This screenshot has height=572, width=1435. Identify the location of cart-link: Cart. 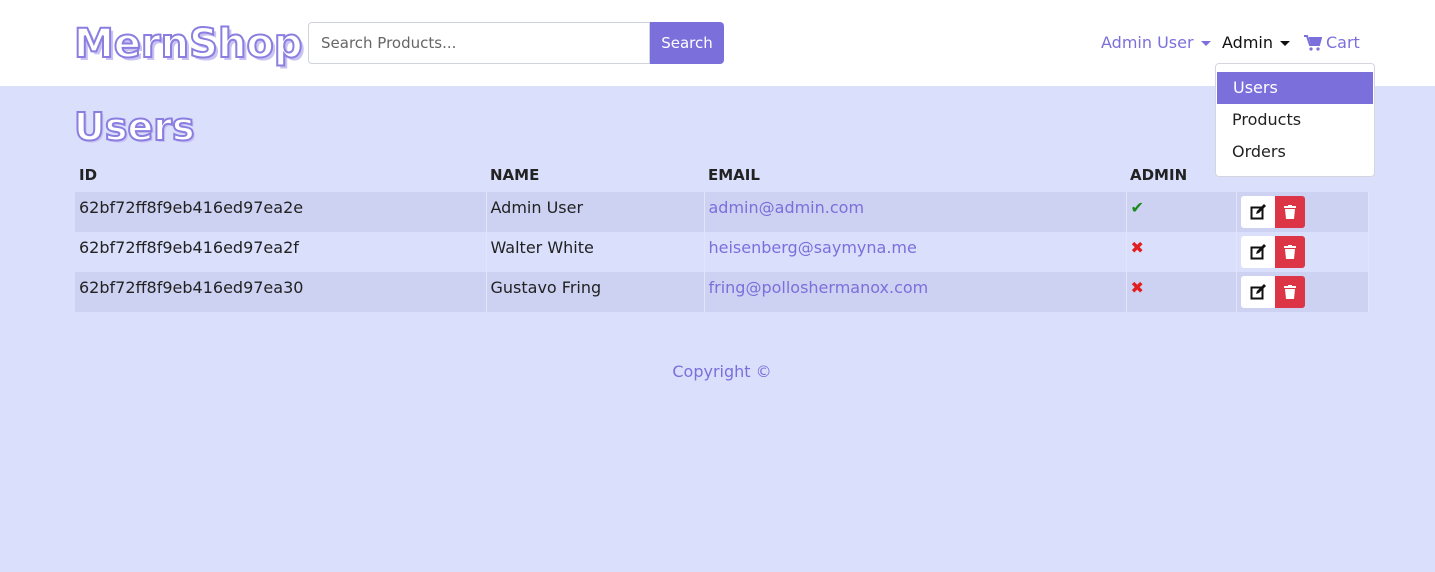
(1332, 43).